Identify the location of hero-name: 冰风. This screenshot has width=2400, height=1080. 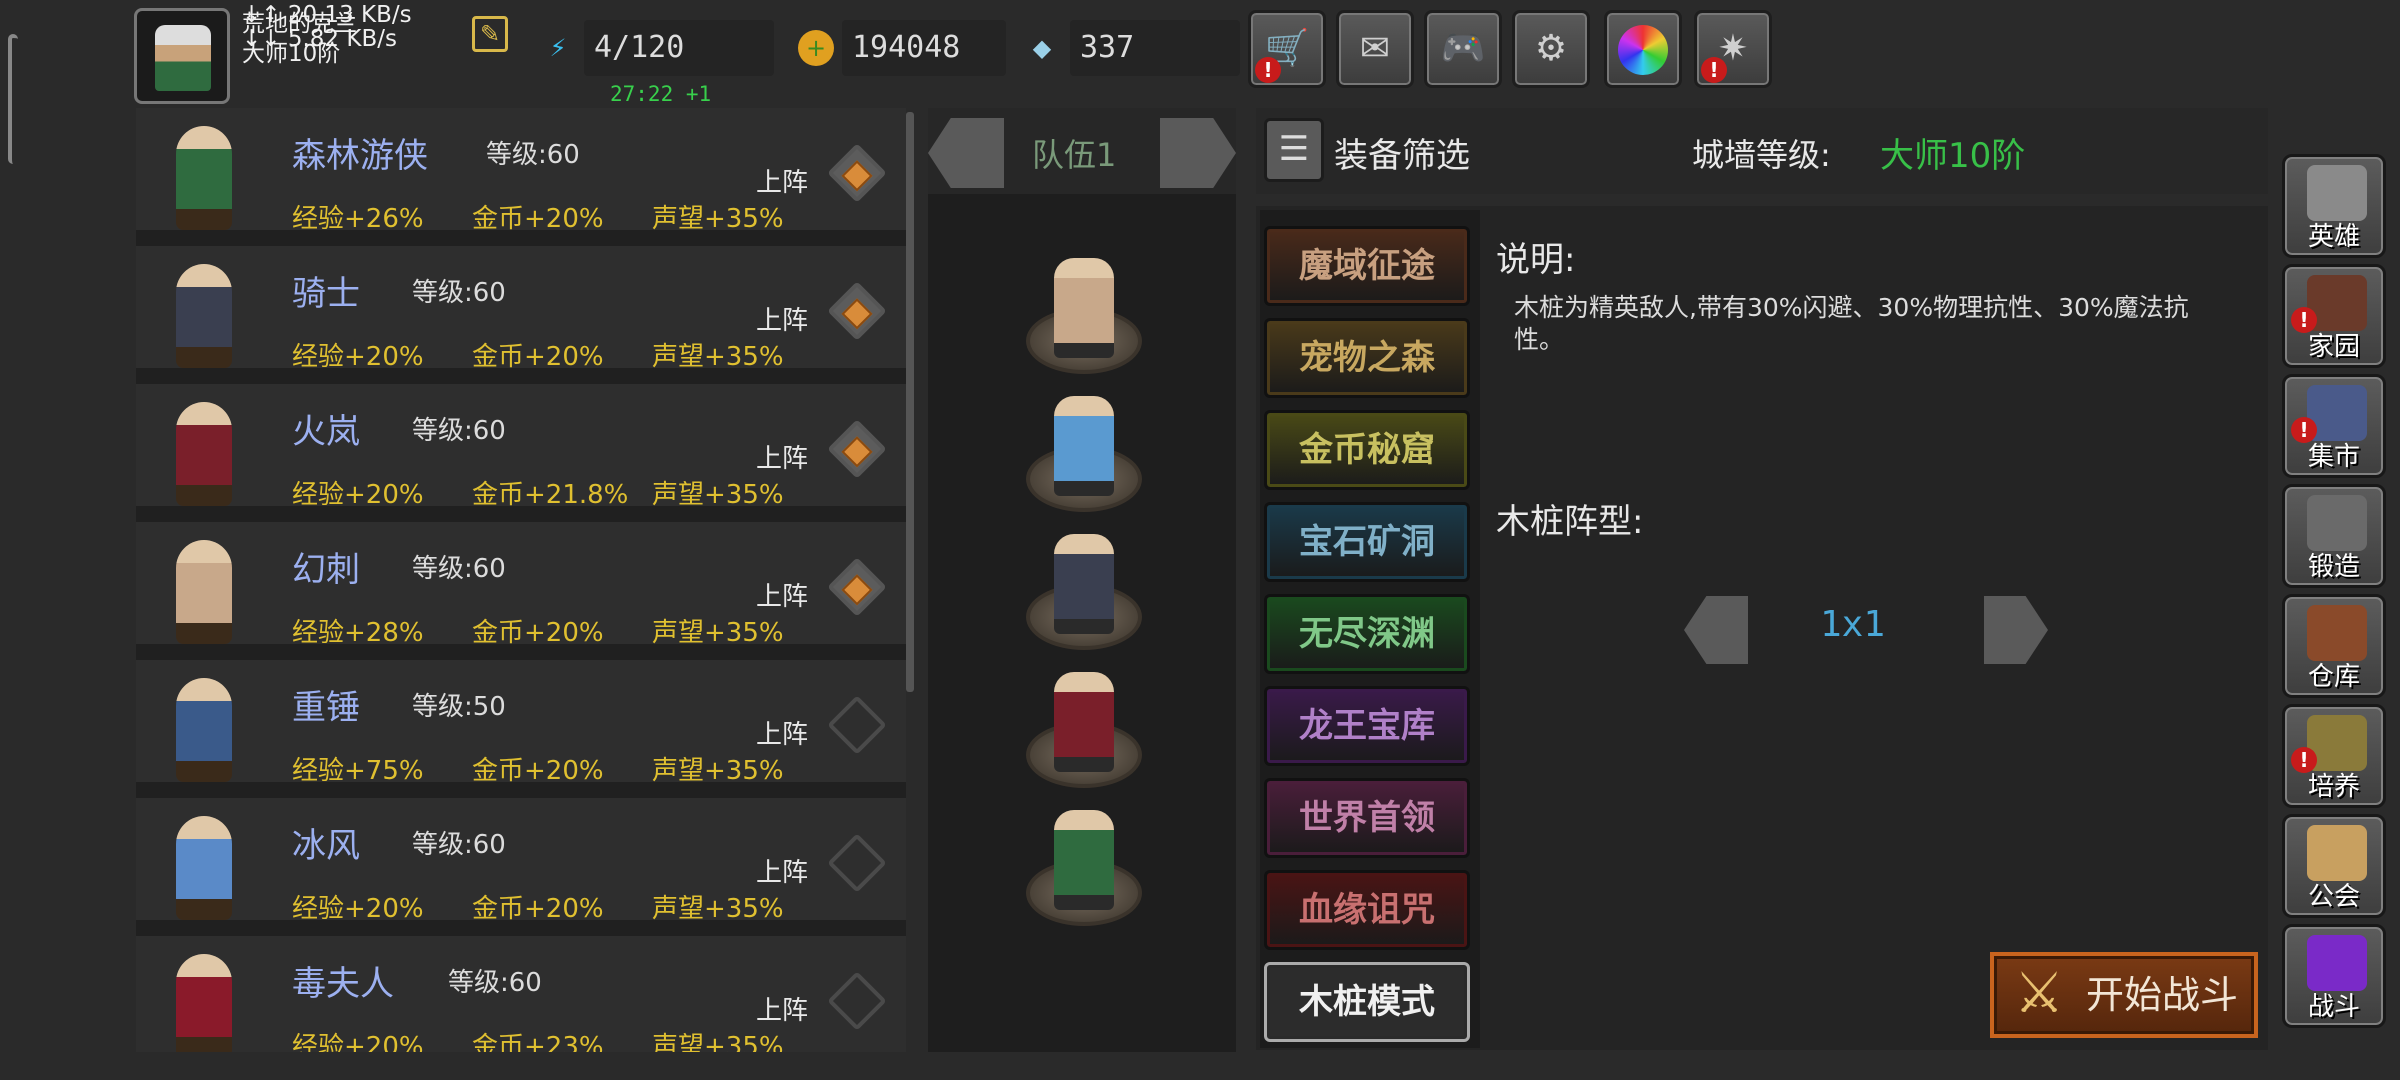
(326, 846).